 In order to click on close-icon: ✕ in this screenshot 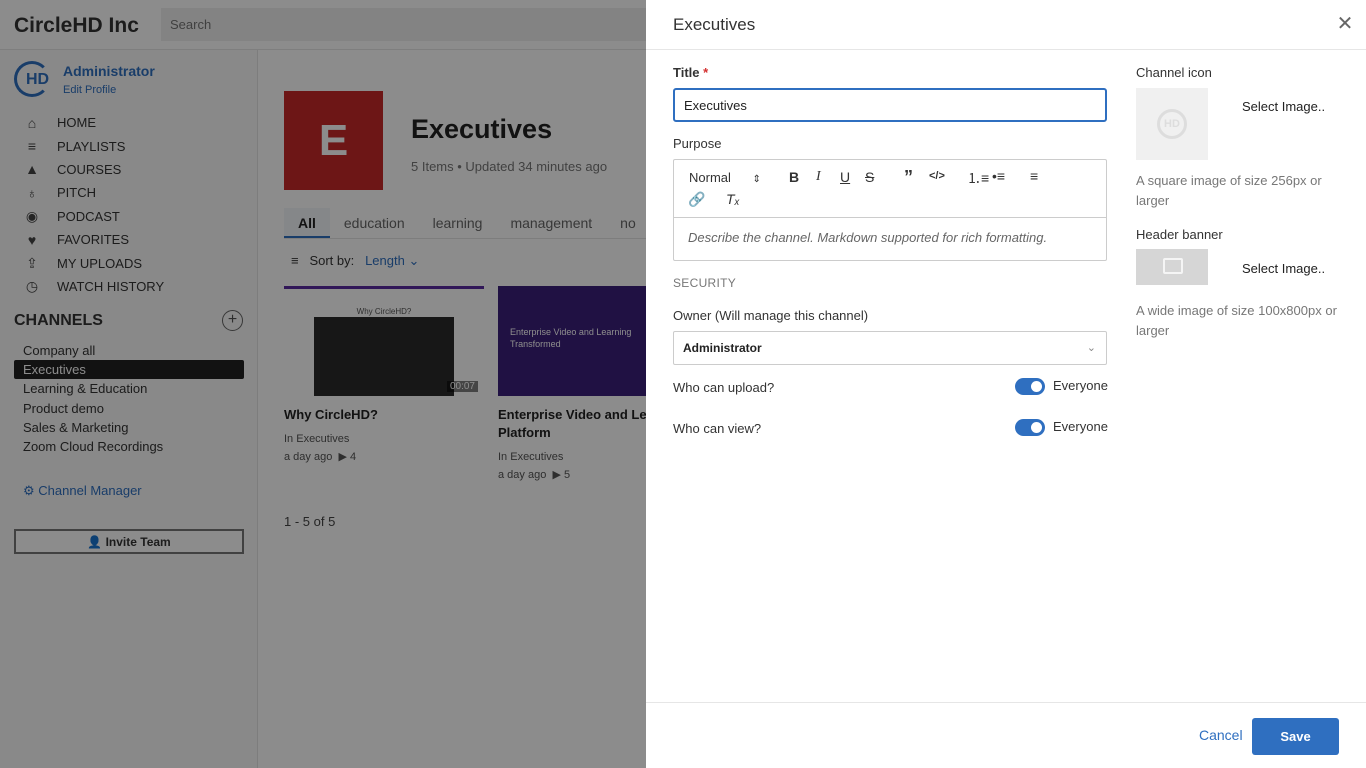, I will do `click(1345, 24)`.